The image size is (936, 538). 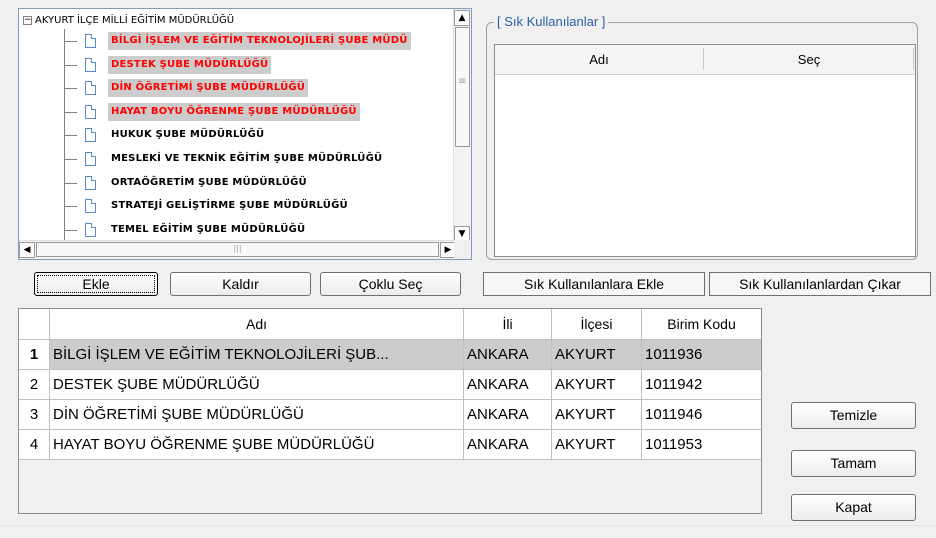 I want to click on grid-header-district: İlçesi, so click(x=597, y=324).